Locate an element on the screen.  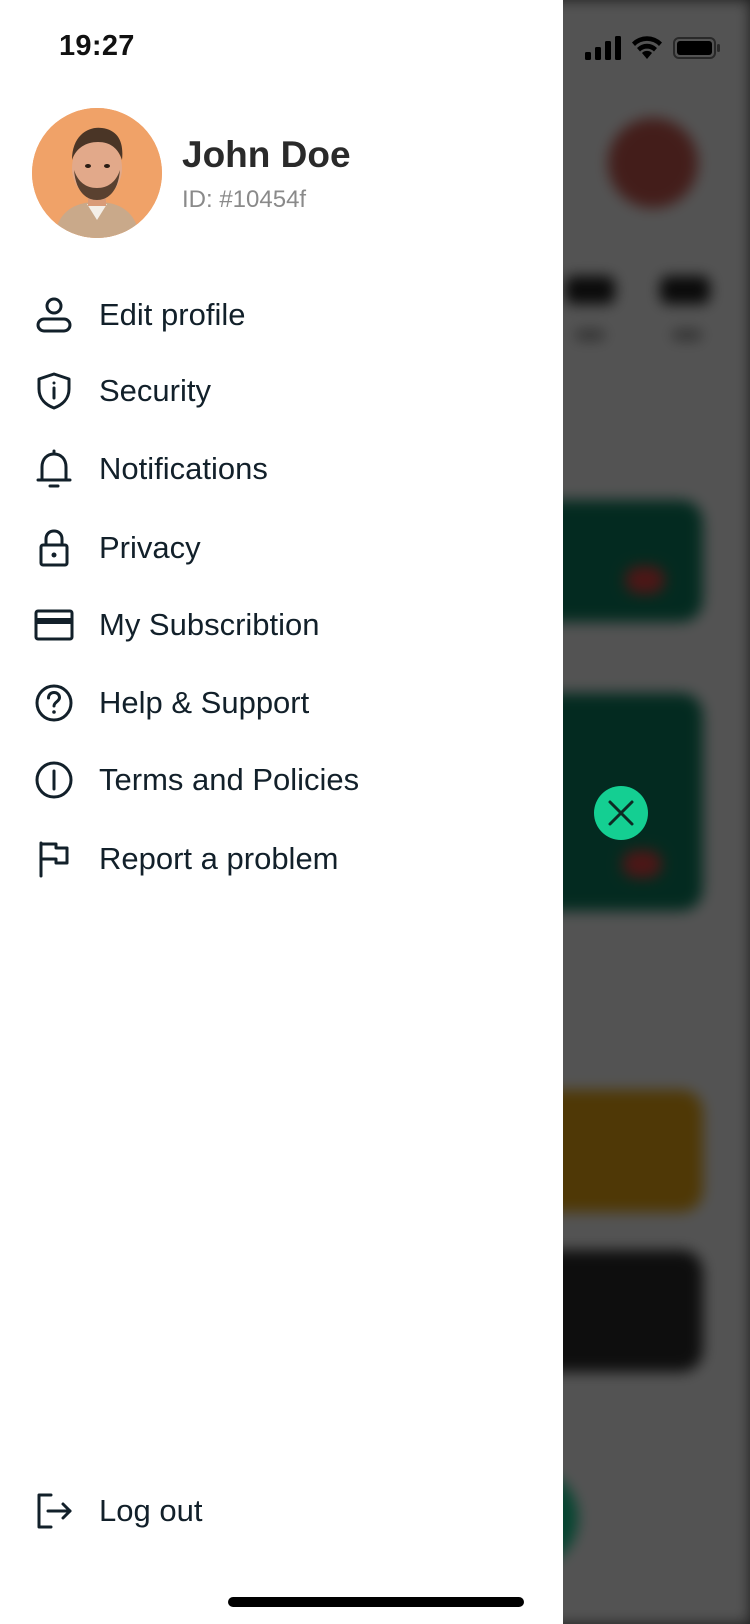
lock-icon is located at coordinates (54, 548).